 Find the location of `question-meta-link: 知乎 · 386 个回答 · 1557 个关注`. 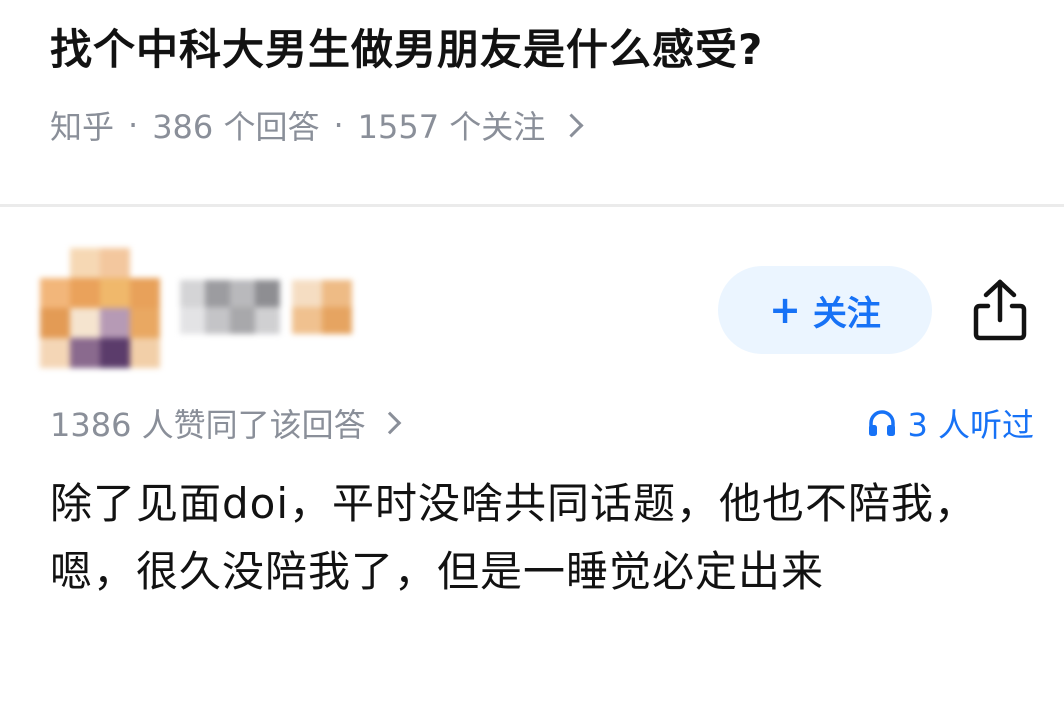

question-meta-link: 知乎 · 386 个回答 · 1557 个关注 is located at coordinates (317, 125).